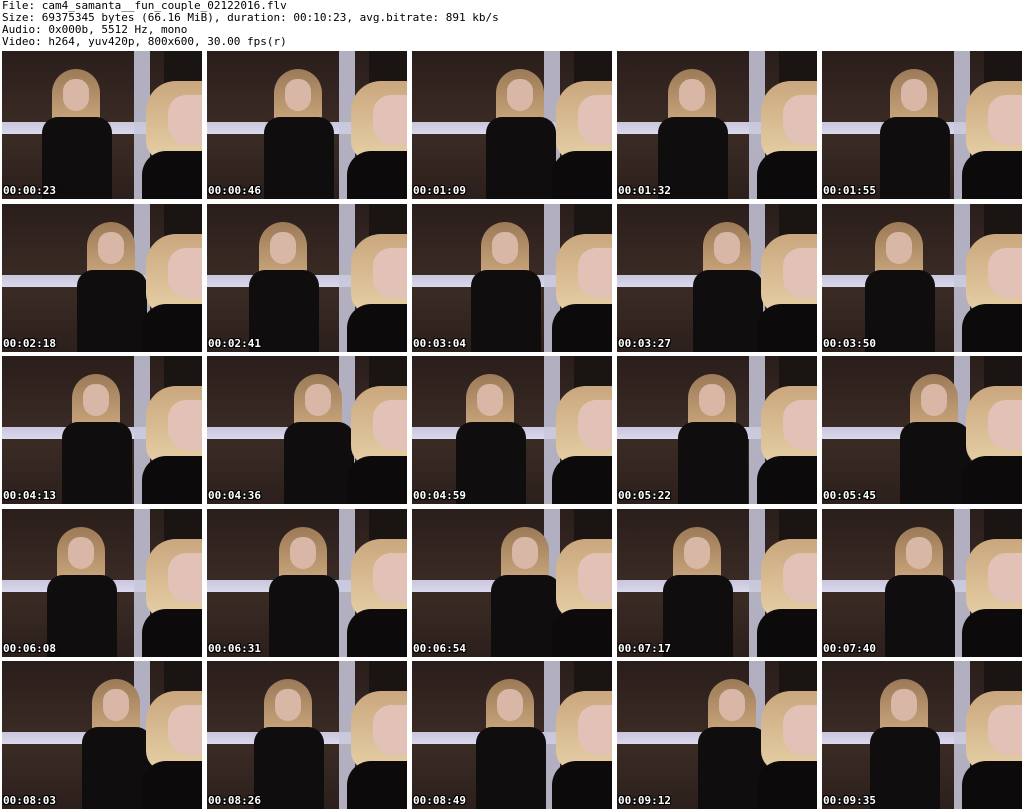 Image resolution: width=1024 pixels, height=811 pixels. I want to click on frame-timestamp: 00:01:09, so click(439, 190).